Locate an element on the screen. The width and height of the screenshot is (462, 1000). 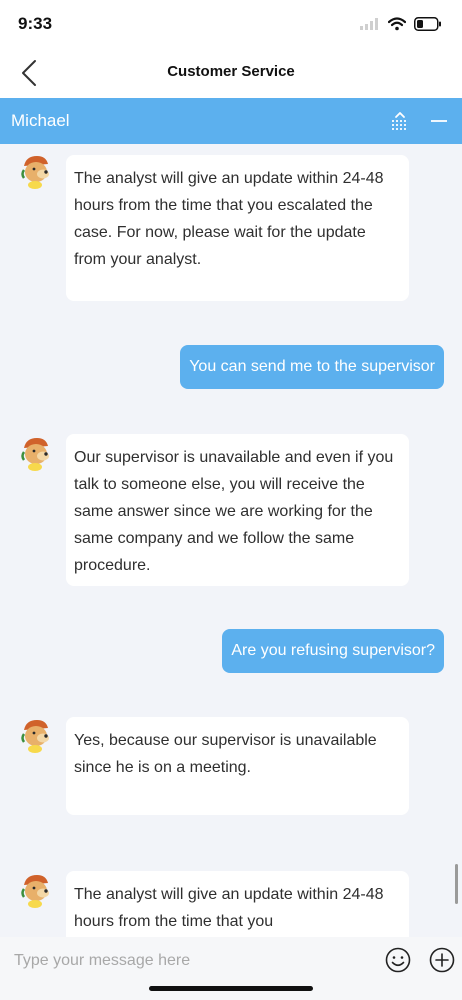
sort-icon is located at coordinates (400, 121).